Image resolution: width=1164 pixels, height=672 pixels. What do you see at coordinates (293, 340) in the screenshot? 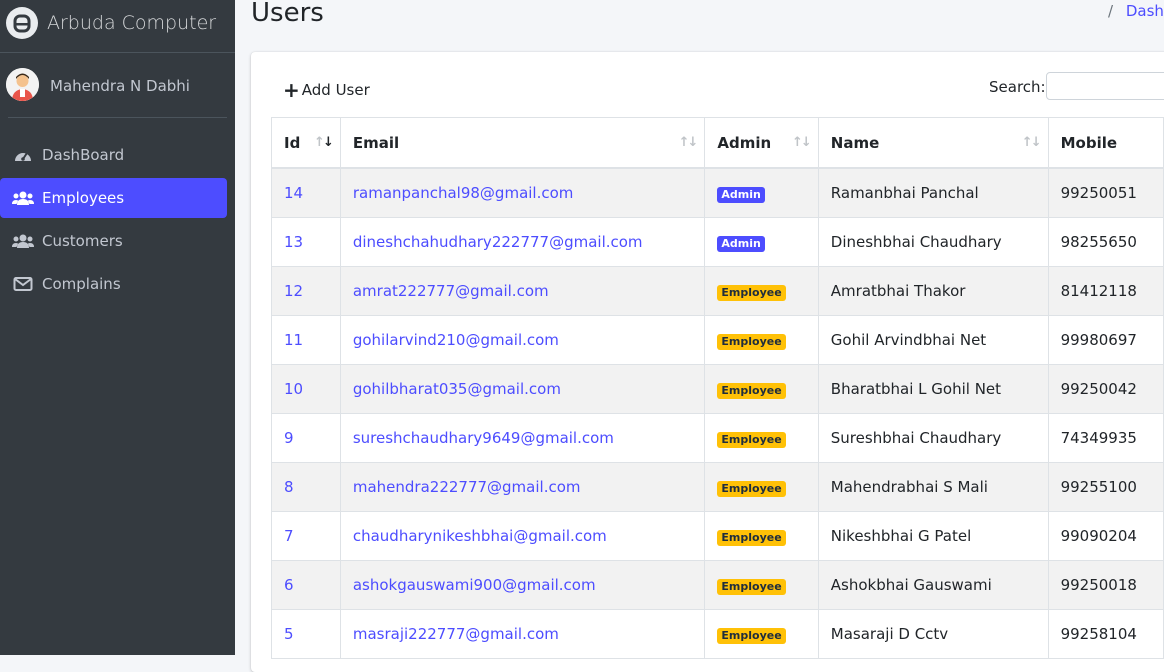
I see `user-id-link: 11` at bounding box center [293, 340].